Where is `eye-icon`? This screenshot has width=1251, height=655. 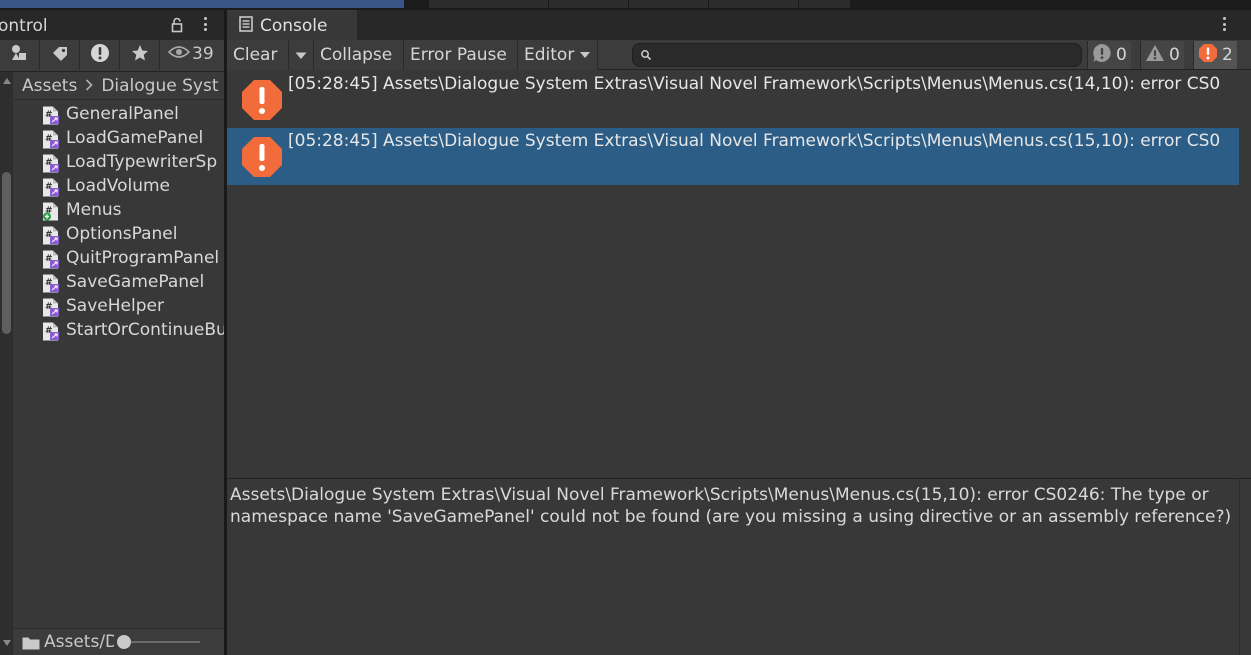
eye-icon is located at coordinates (179, 54).